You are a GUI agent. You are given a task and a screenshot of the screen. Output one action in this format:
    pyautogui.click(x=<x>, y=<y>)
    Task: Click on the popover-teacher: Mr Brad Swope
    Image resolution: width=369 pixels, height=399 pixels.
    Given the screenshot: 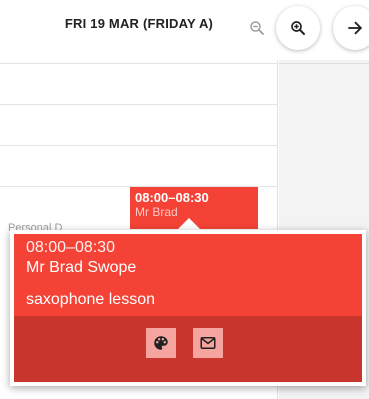 What is the action you would take?
    pyautogui.click(x=81, y=267)
    